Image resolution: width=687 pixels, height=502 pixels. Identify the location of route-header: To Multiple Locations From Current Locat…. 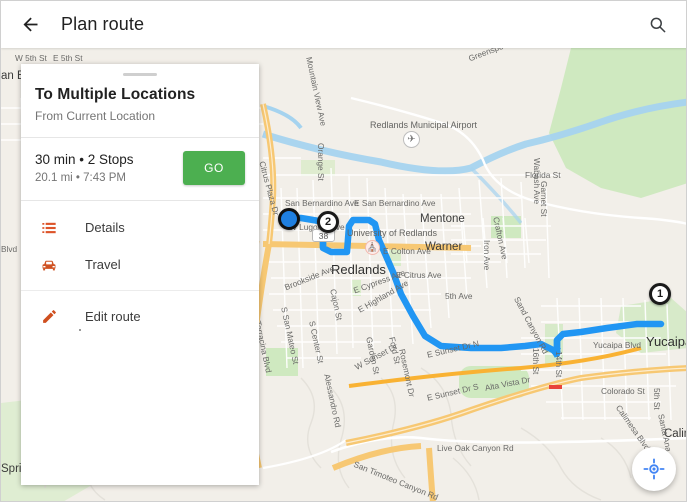
(140, 106).